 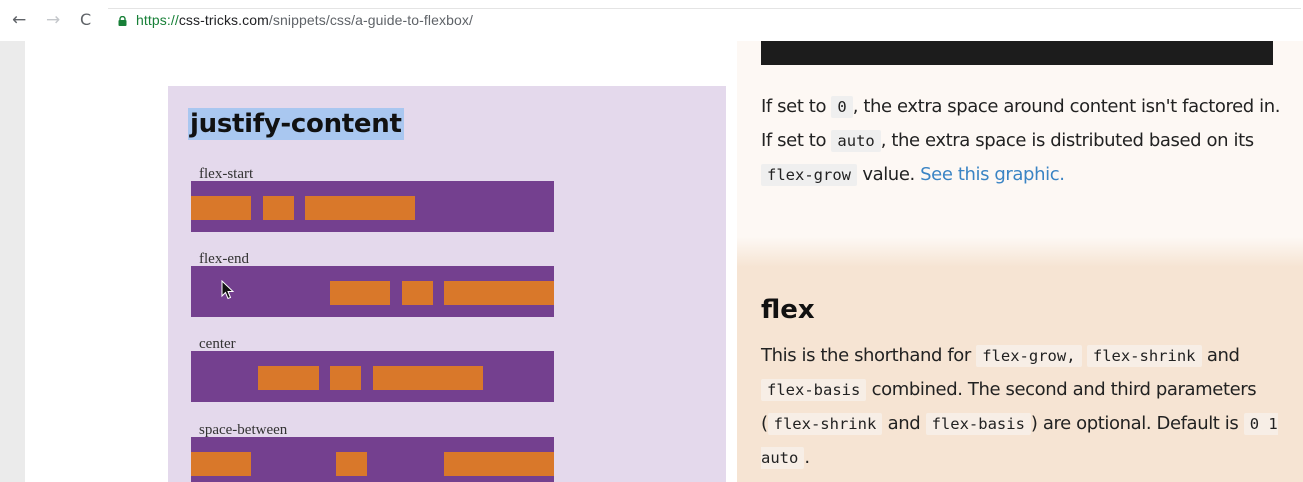 I want to click on text: value., so click(x=889, y=174).